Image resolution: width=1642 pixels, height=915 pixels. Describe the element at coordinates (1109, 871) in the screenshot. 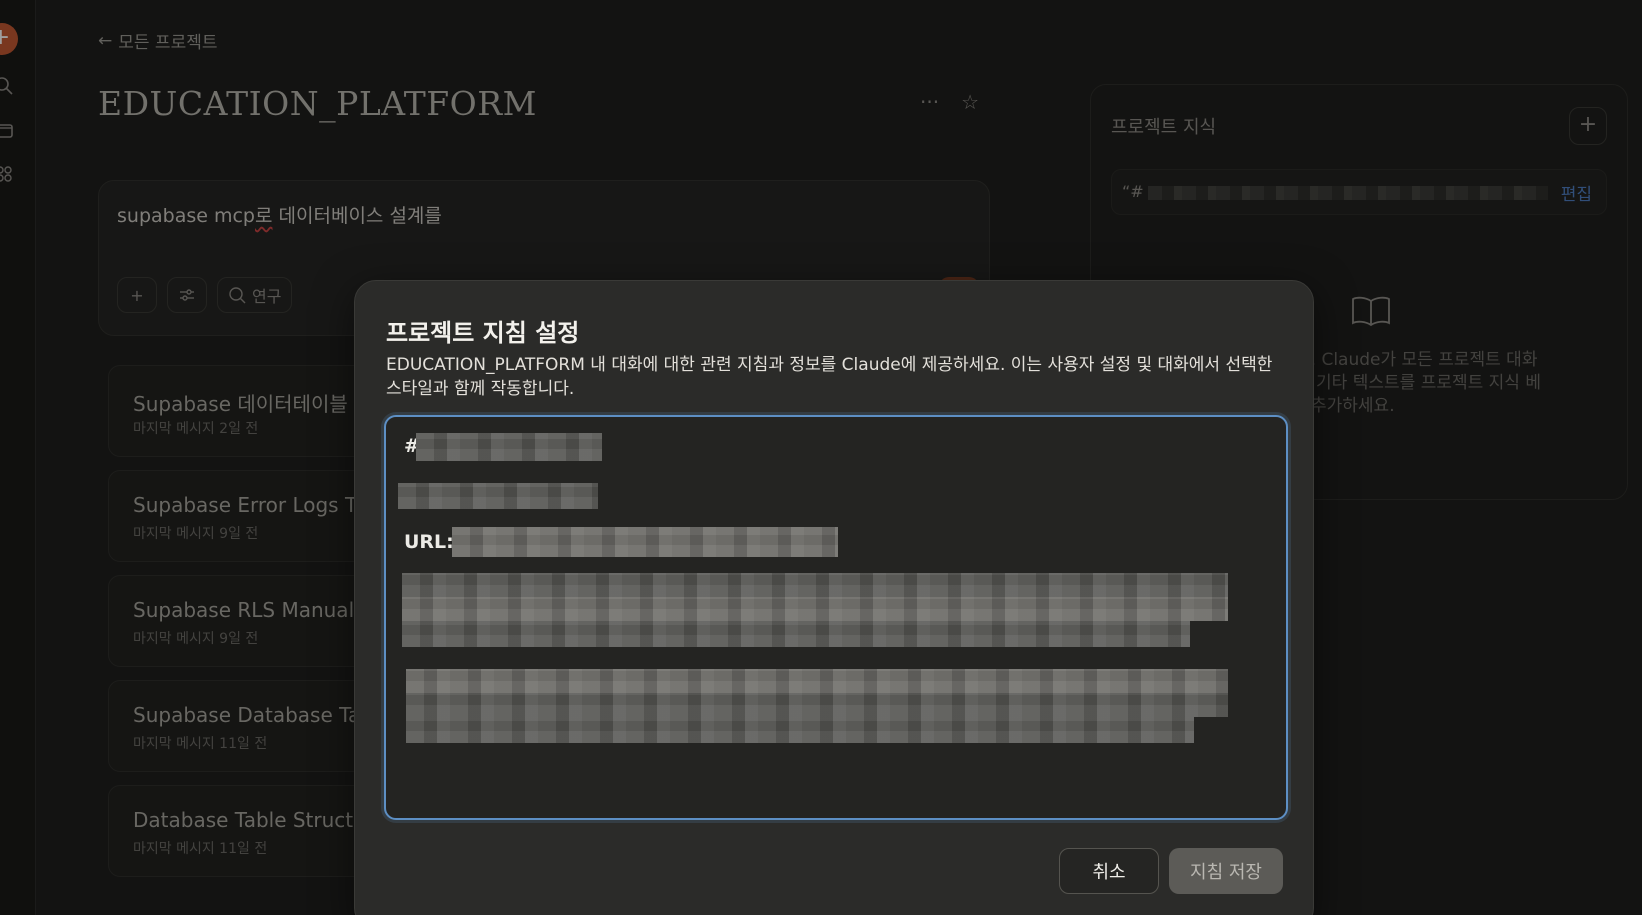

I see `cancel-button: 취소` at that location.